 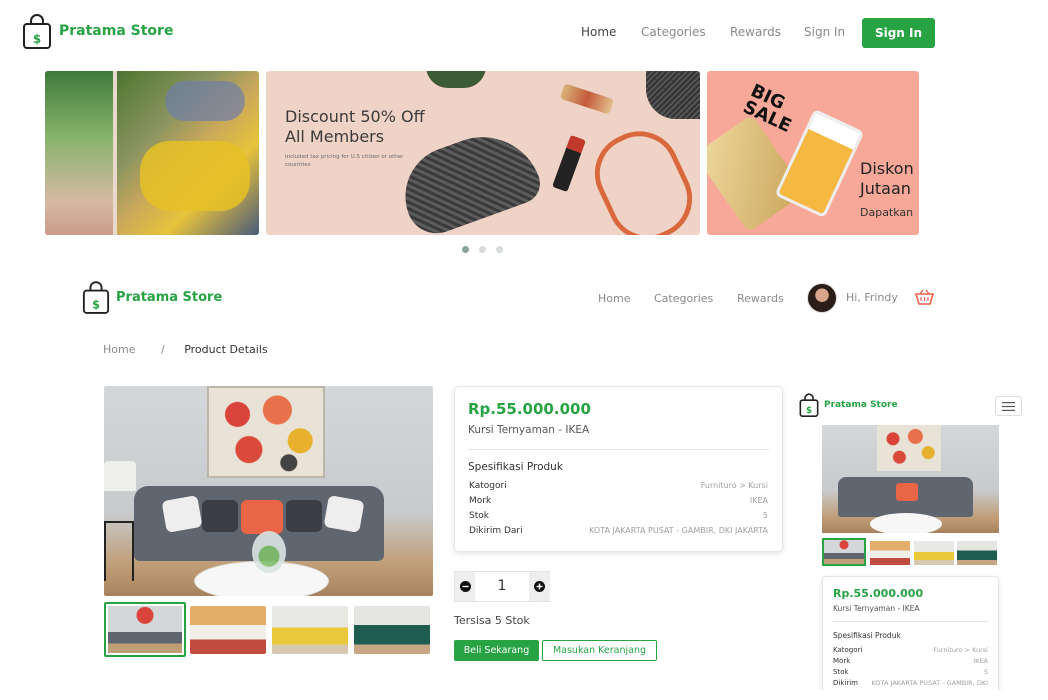 I want to click on buy-now-button: Beli Sekarang, so click(x=496, y=650).